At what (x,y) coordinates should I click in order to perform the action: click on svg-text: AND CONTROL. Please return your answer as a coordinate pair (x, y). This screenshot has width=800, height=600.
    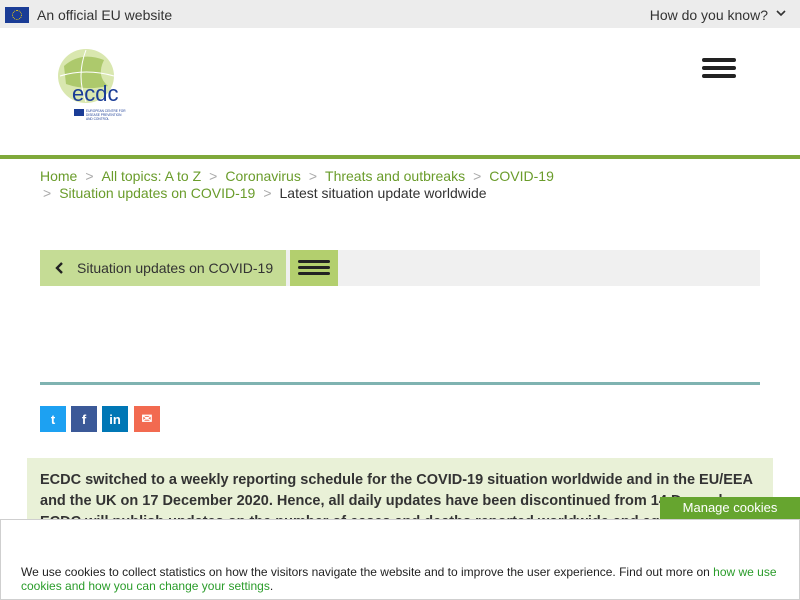
    Looking at the image, I should click on (97, 119).